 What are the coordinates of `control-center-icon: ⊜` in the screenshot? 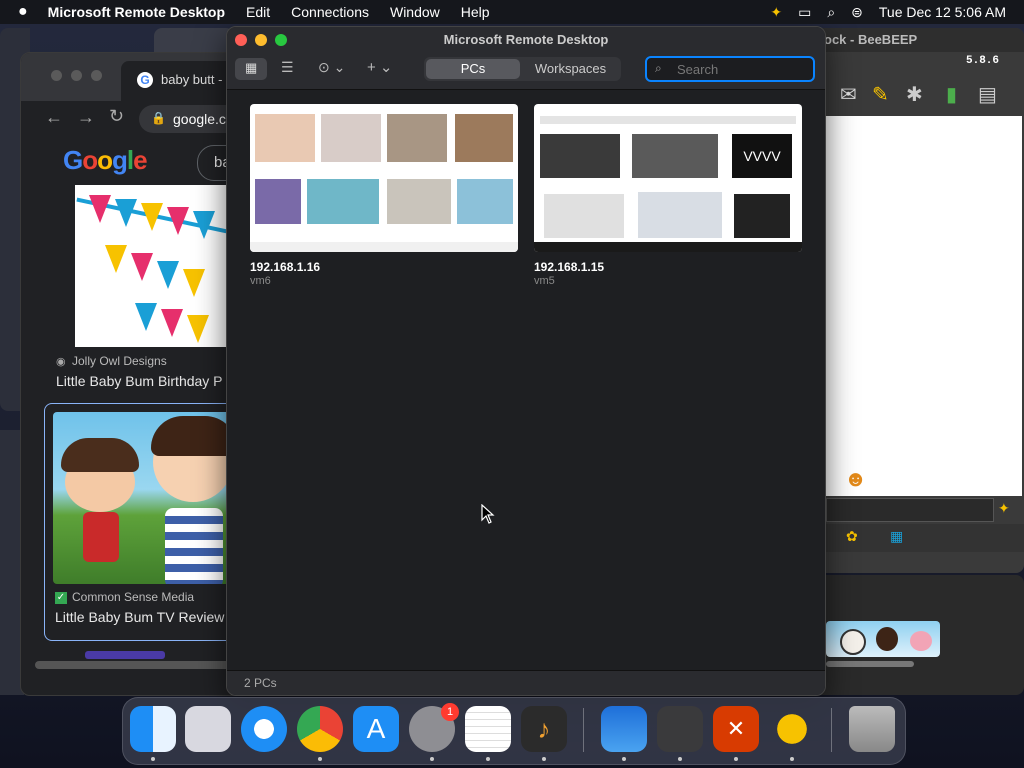 It's located at (857, 12).